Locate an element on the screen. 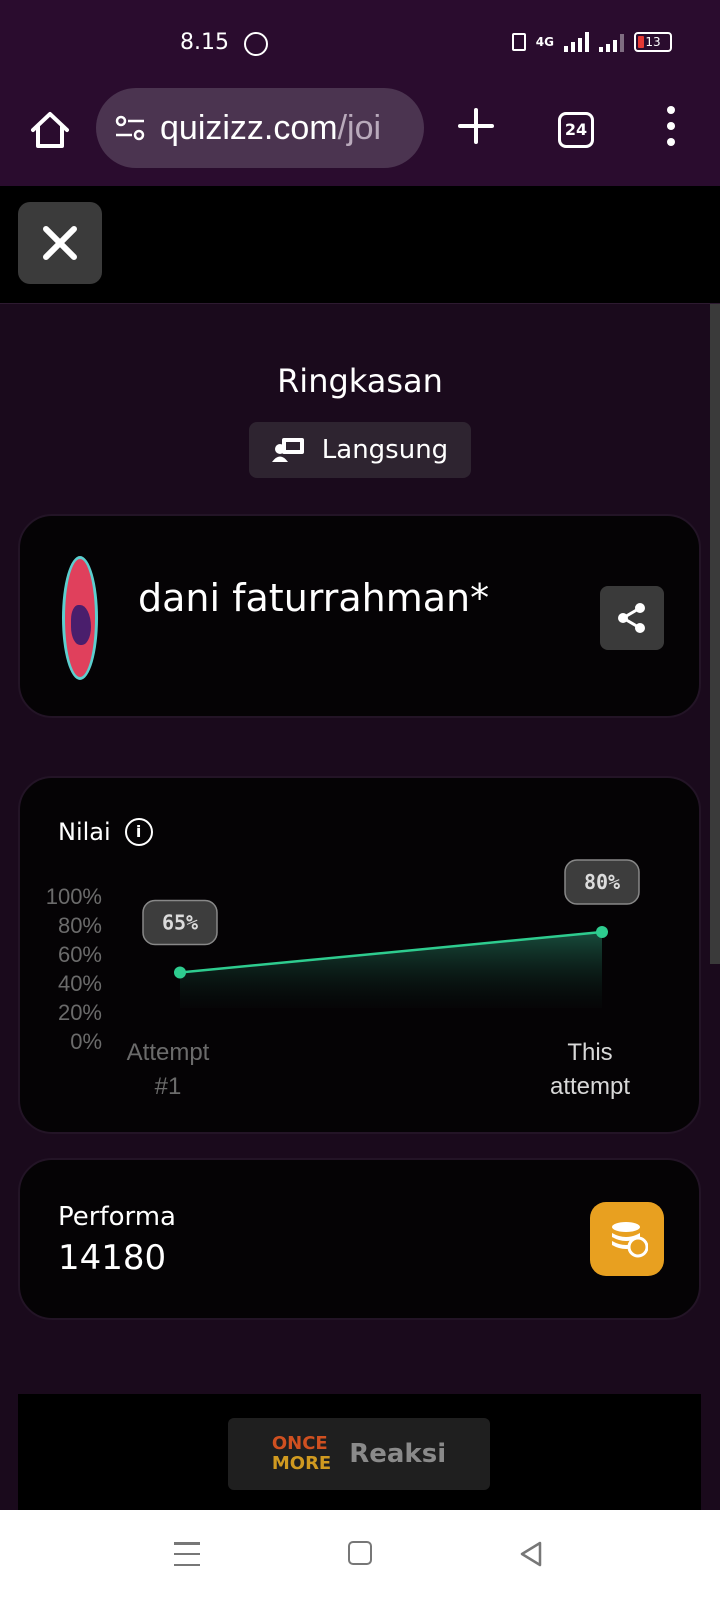  browser-toolbar: quizizz.com/joi 24 is located at coordinates (360, 137).